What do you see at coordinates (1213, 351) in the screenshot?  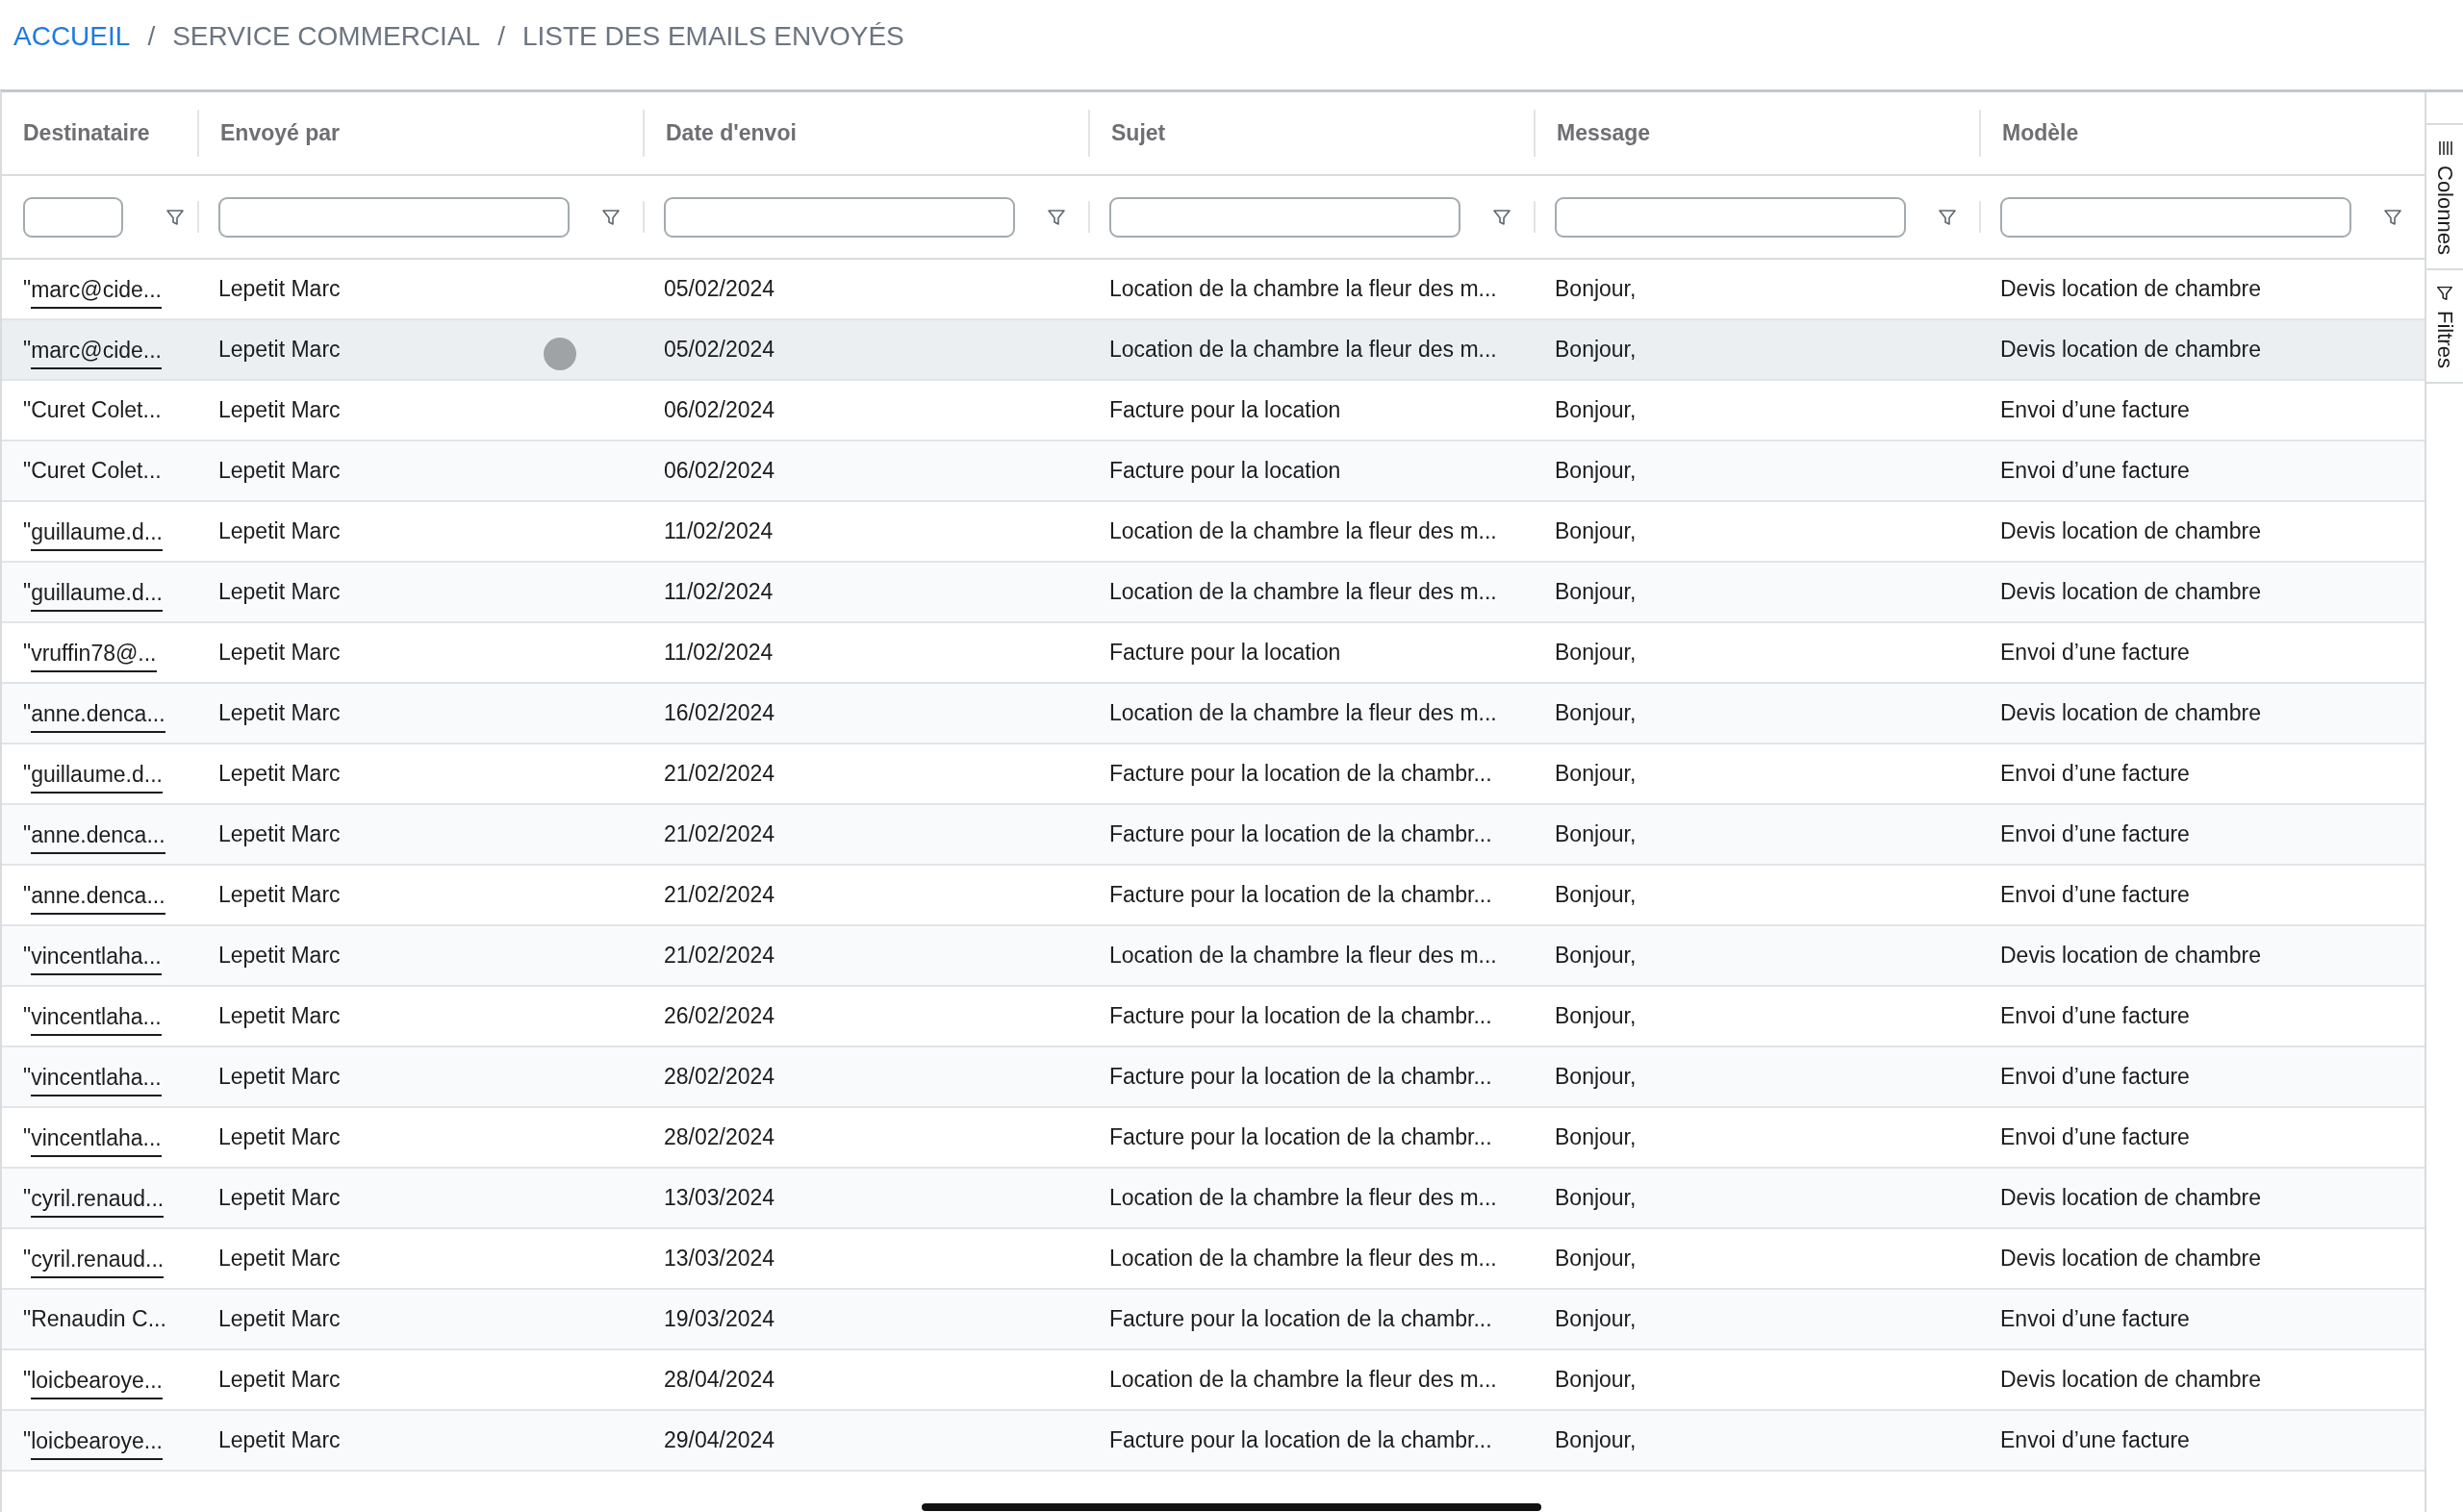 I see `table-row: "marc@cide... Lepetit Marc 05/02/2024 Location de la chambre la fleur des m... Bonjour, Devis location de chambre` at bounding box center [1213, 351].